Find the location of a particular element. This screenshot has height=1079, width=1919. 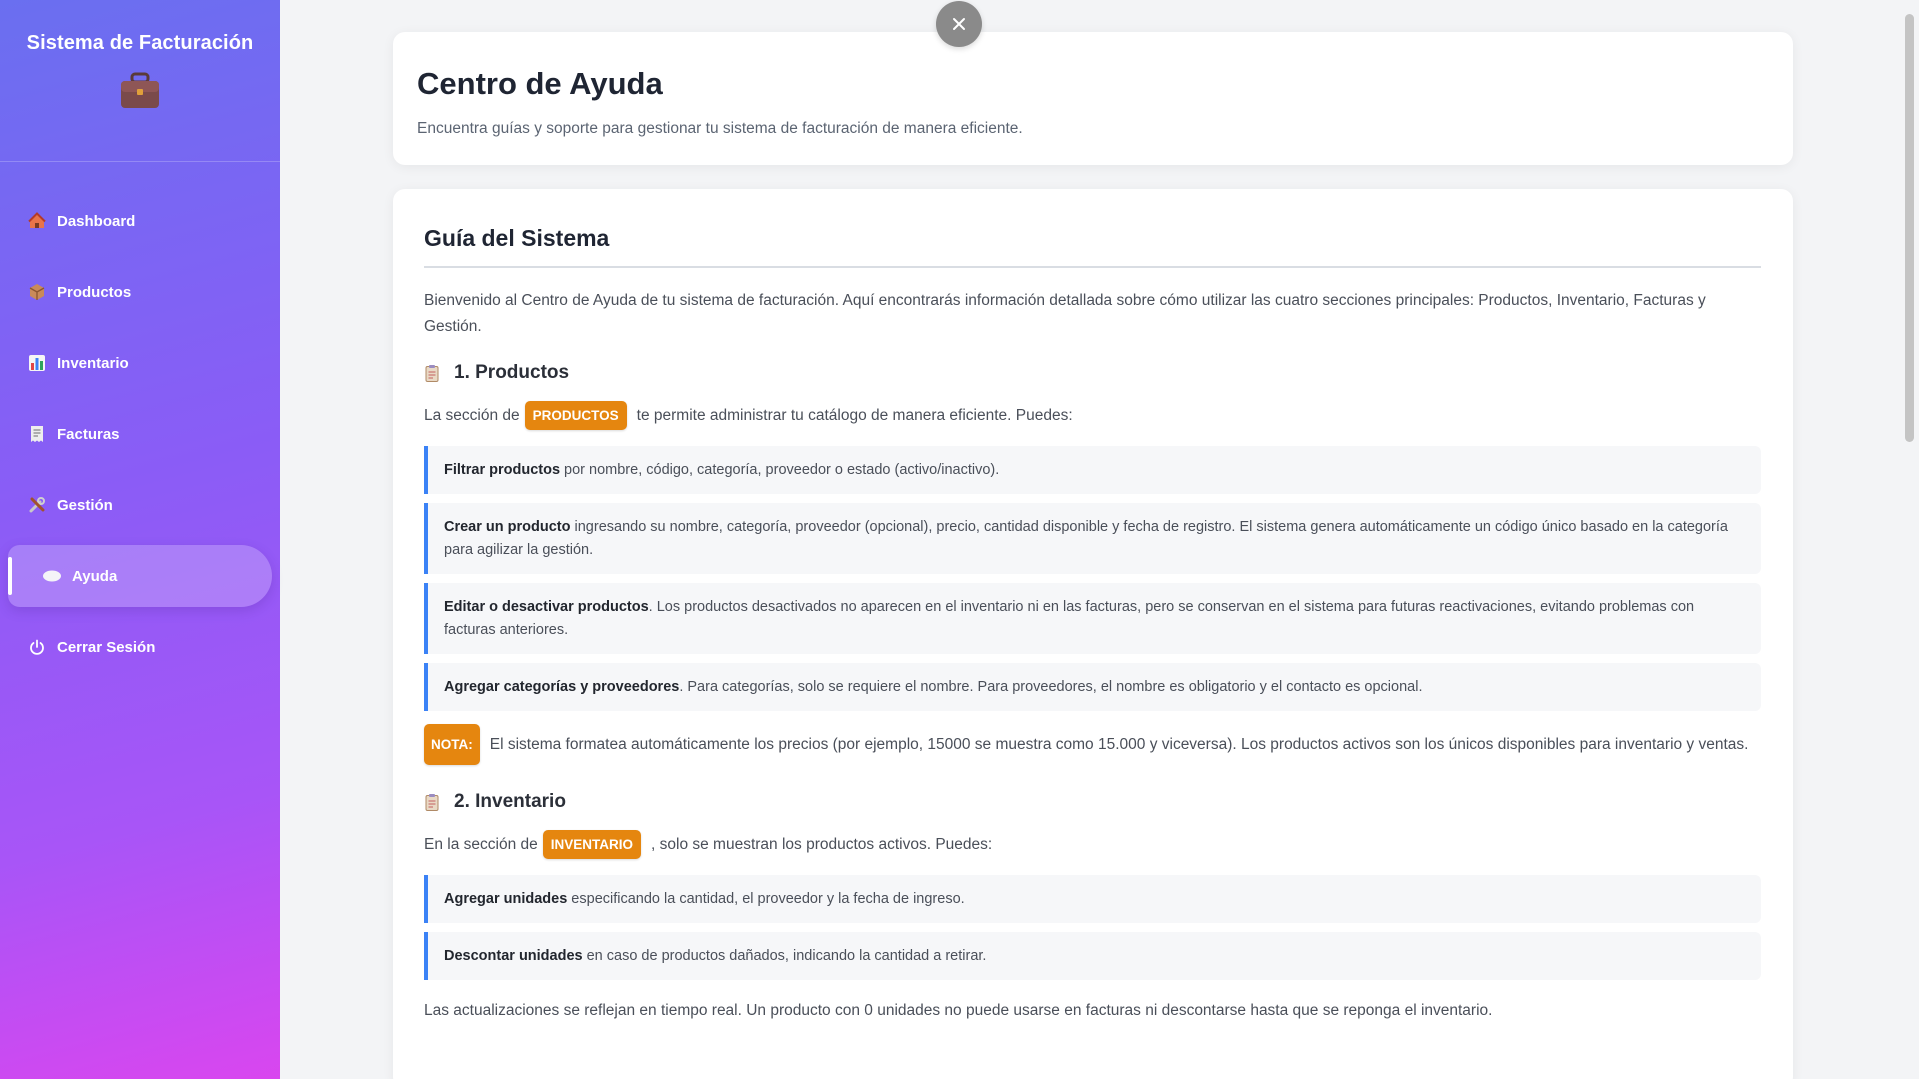

list-item-bold: Filtrar productos is located at coordinates (502, 470).